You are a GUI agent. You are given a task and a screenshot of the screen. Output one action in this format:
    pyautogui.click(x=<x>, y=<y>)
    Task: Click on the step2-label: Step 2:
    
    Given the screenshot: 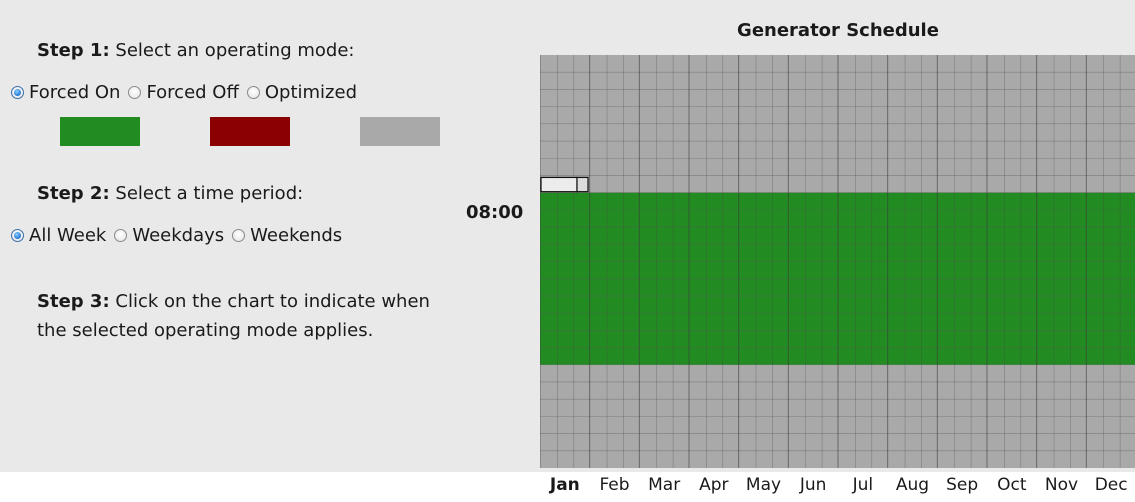 What is the action you would take?
    pyautogui.click(x=73, y=193)
    